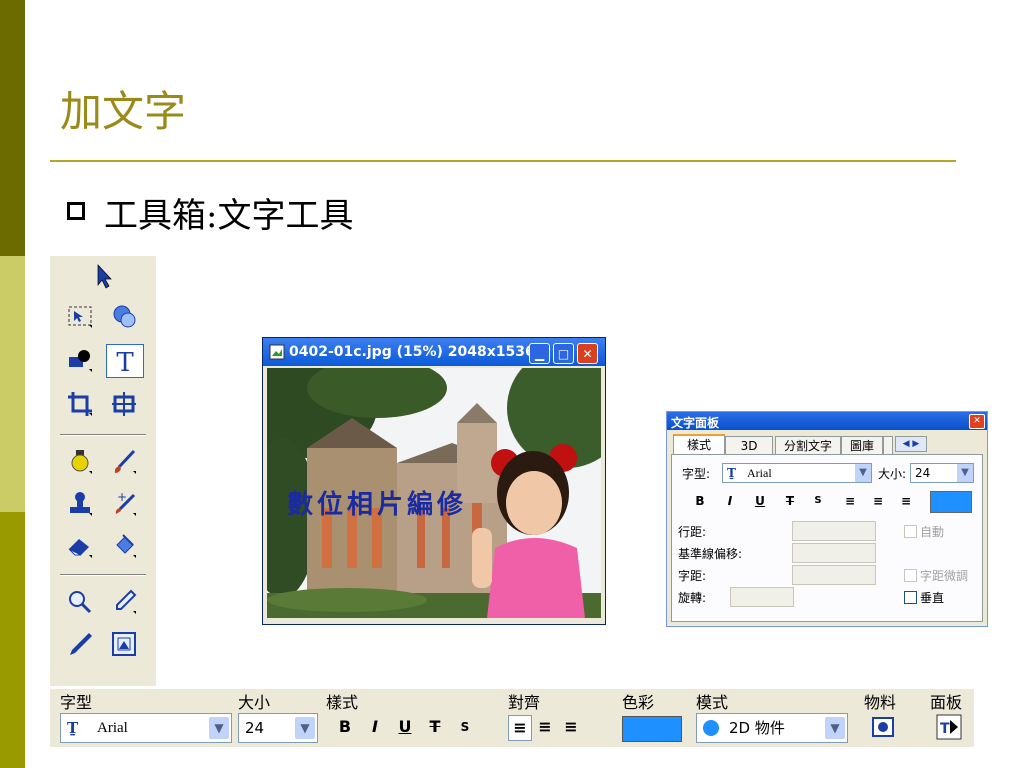 The image size is (1024, 768). I want to click on char-spacing-label: 字距:, so click(692, 576).